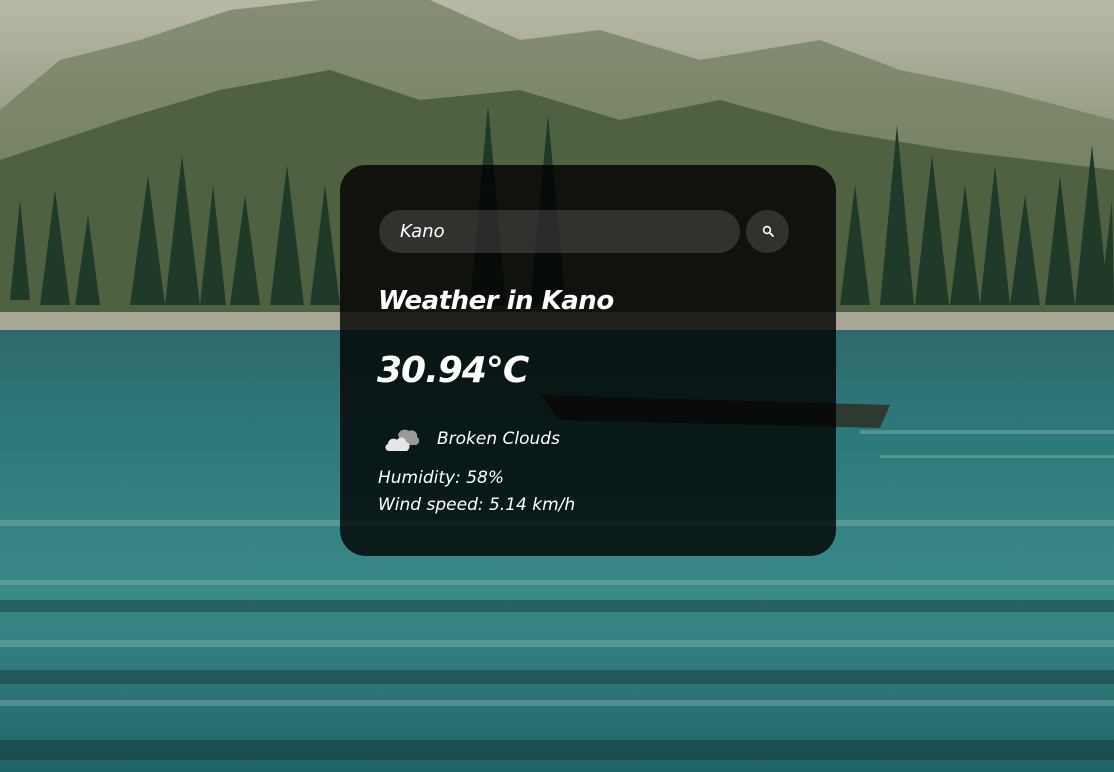  What do you see at coordinates (559, 231) in the screenshot?
I see `search-input` at bounding box center [559, 231].